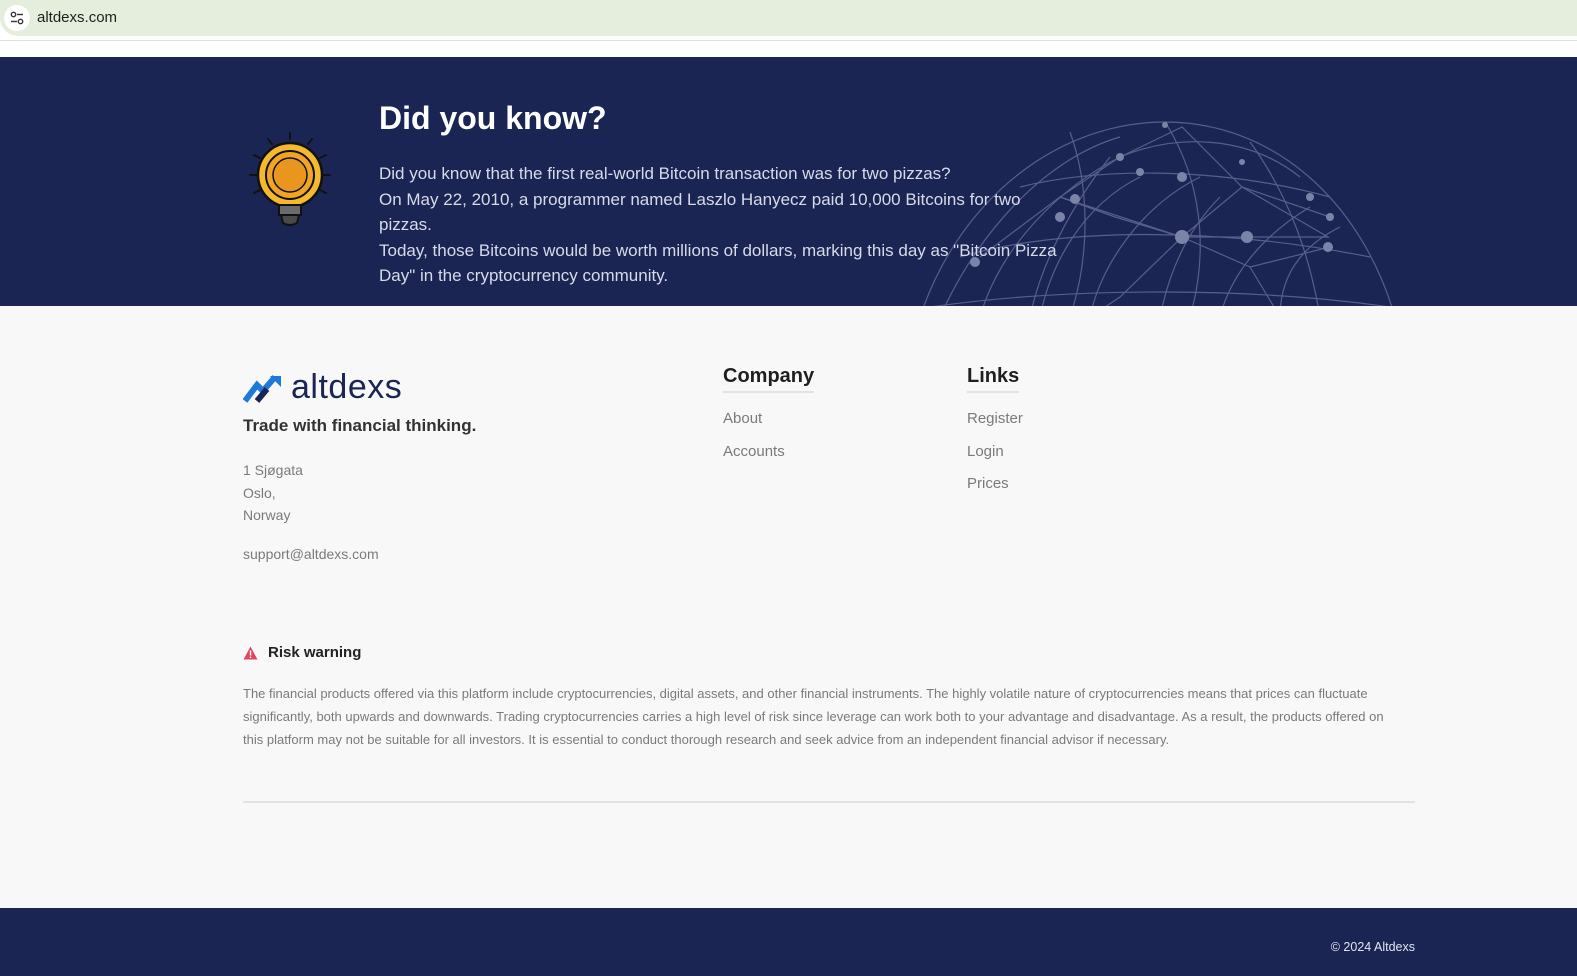 This screenshot has width=1577, height=976. What do you see at coordinates (315, 652) in the screenshot?
I see `risk-warning-title: Risk warning` at bounding box center [315, 652].